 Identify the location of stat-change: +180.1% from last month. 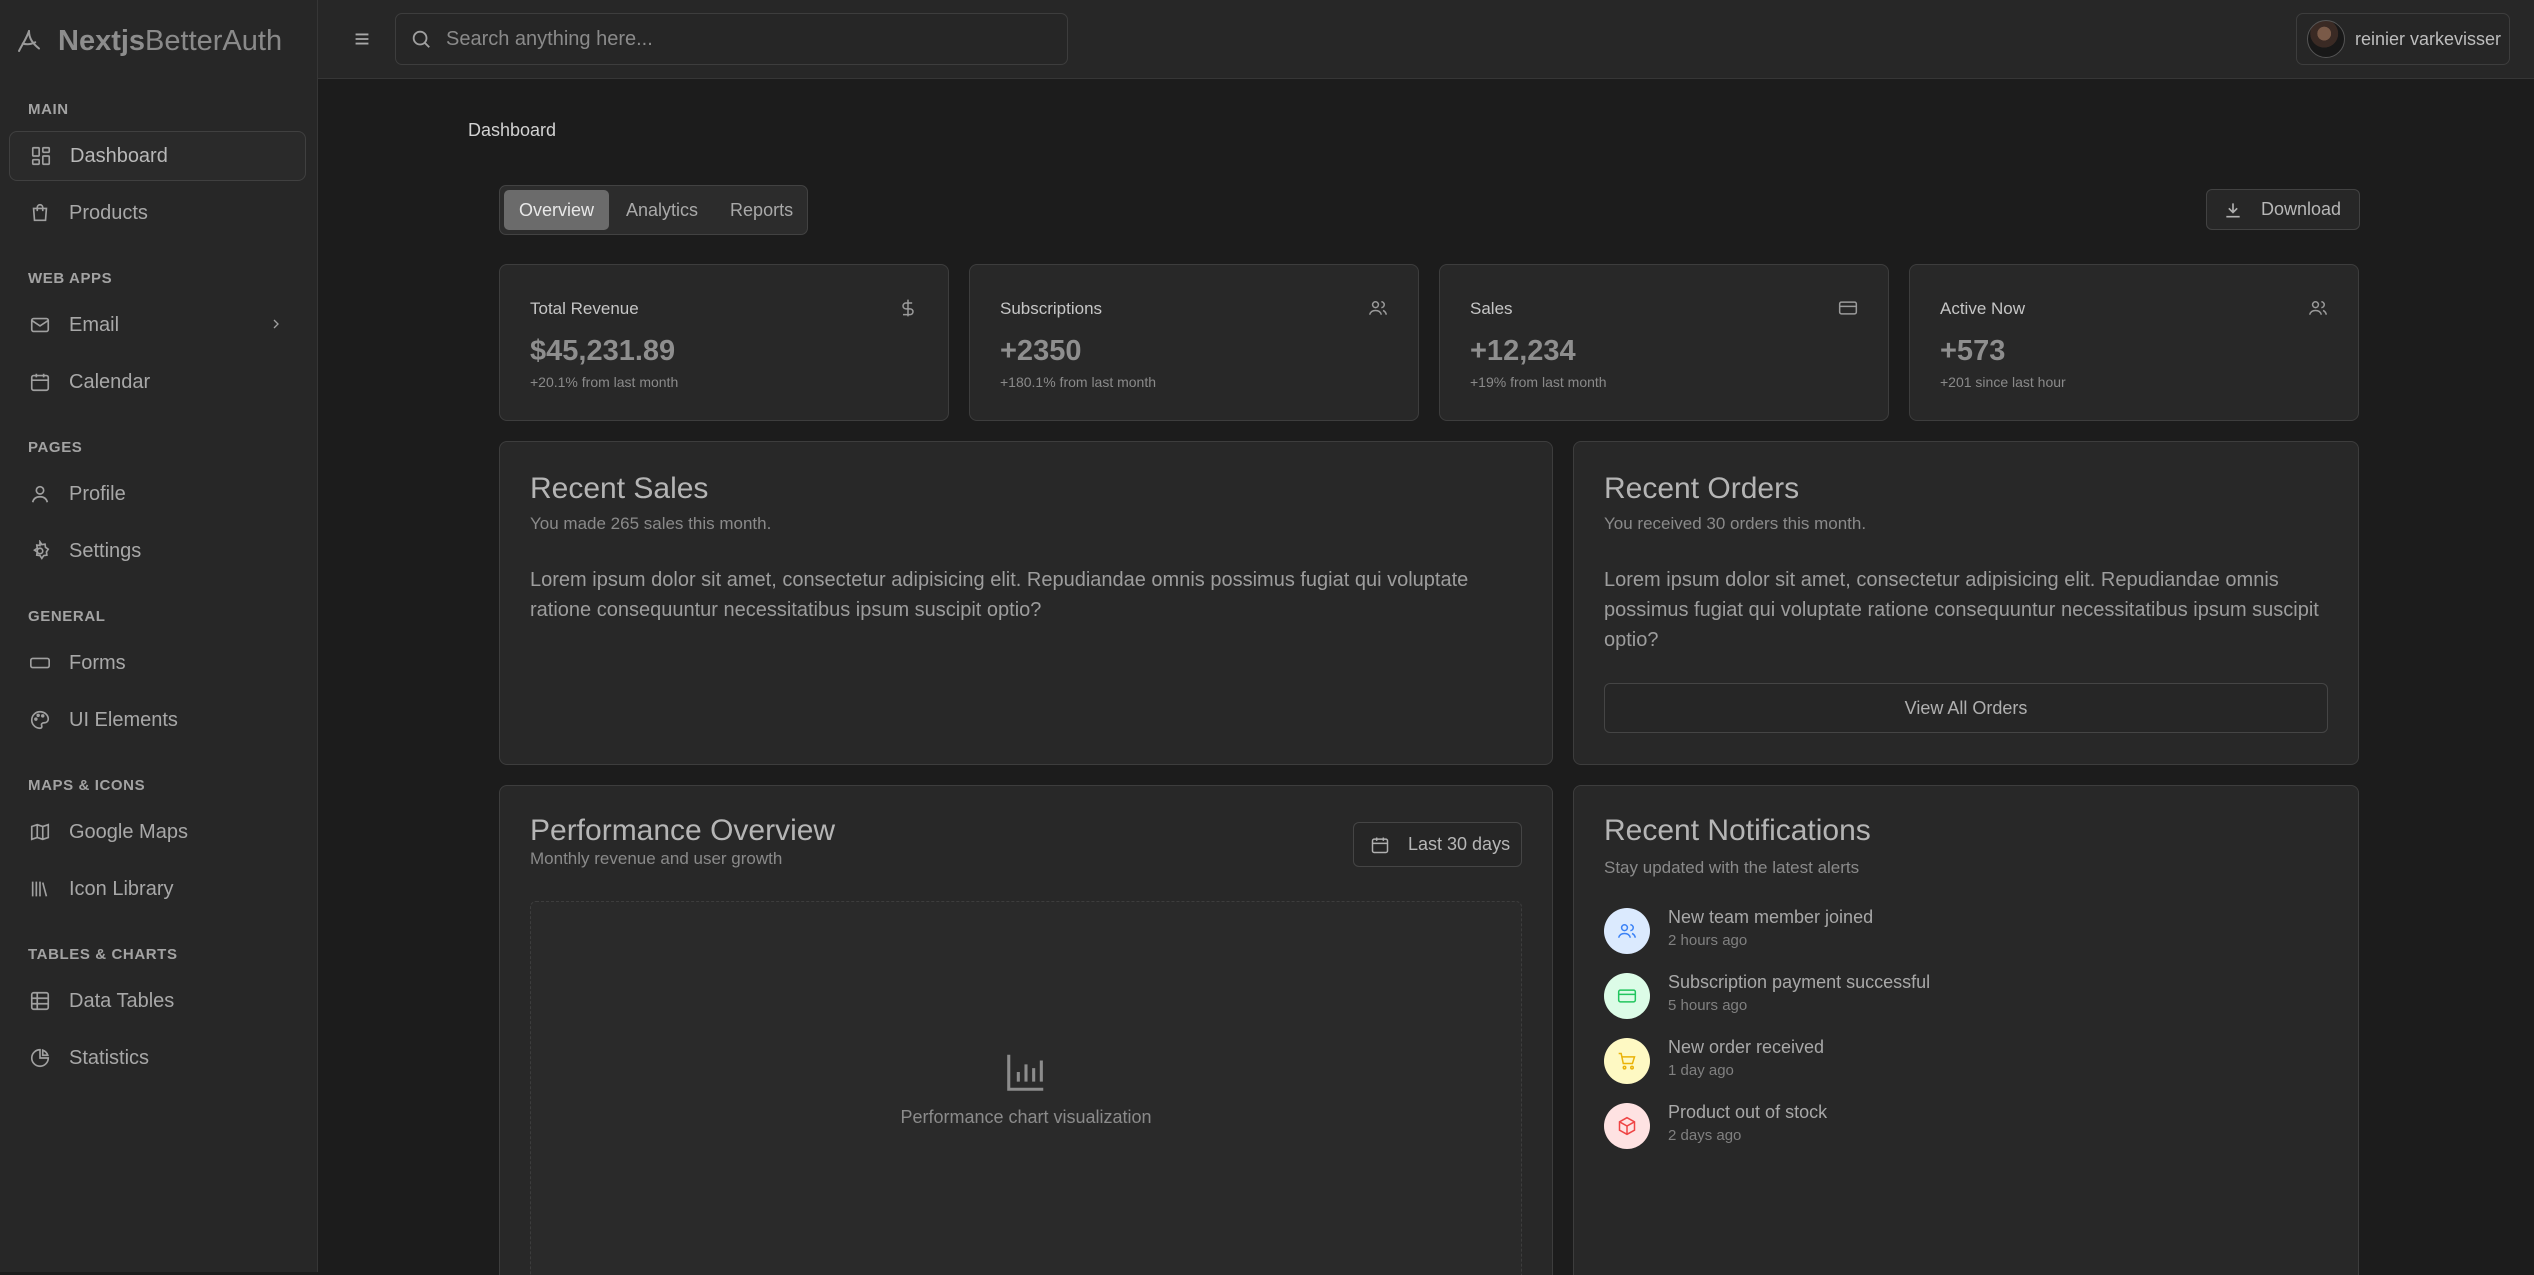
(1078, 382).